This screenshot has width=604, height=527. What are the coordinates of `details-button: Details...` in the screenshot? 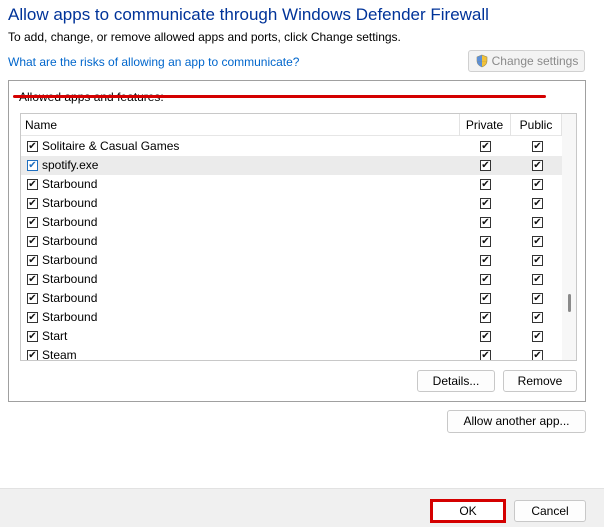 It's located at (456, 381).